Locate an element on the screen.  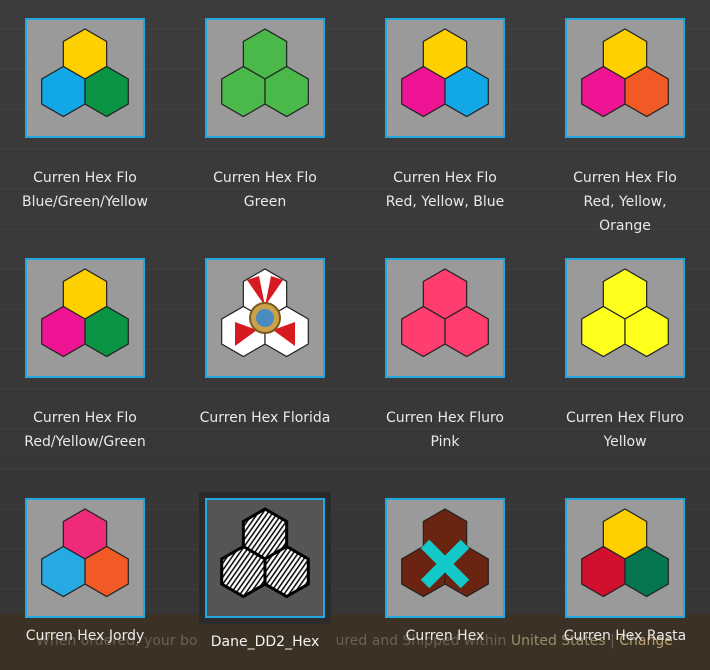
swatch-name: Curren Hex Flo Red, Yellow, Orange is located at coordinates (625, 202).